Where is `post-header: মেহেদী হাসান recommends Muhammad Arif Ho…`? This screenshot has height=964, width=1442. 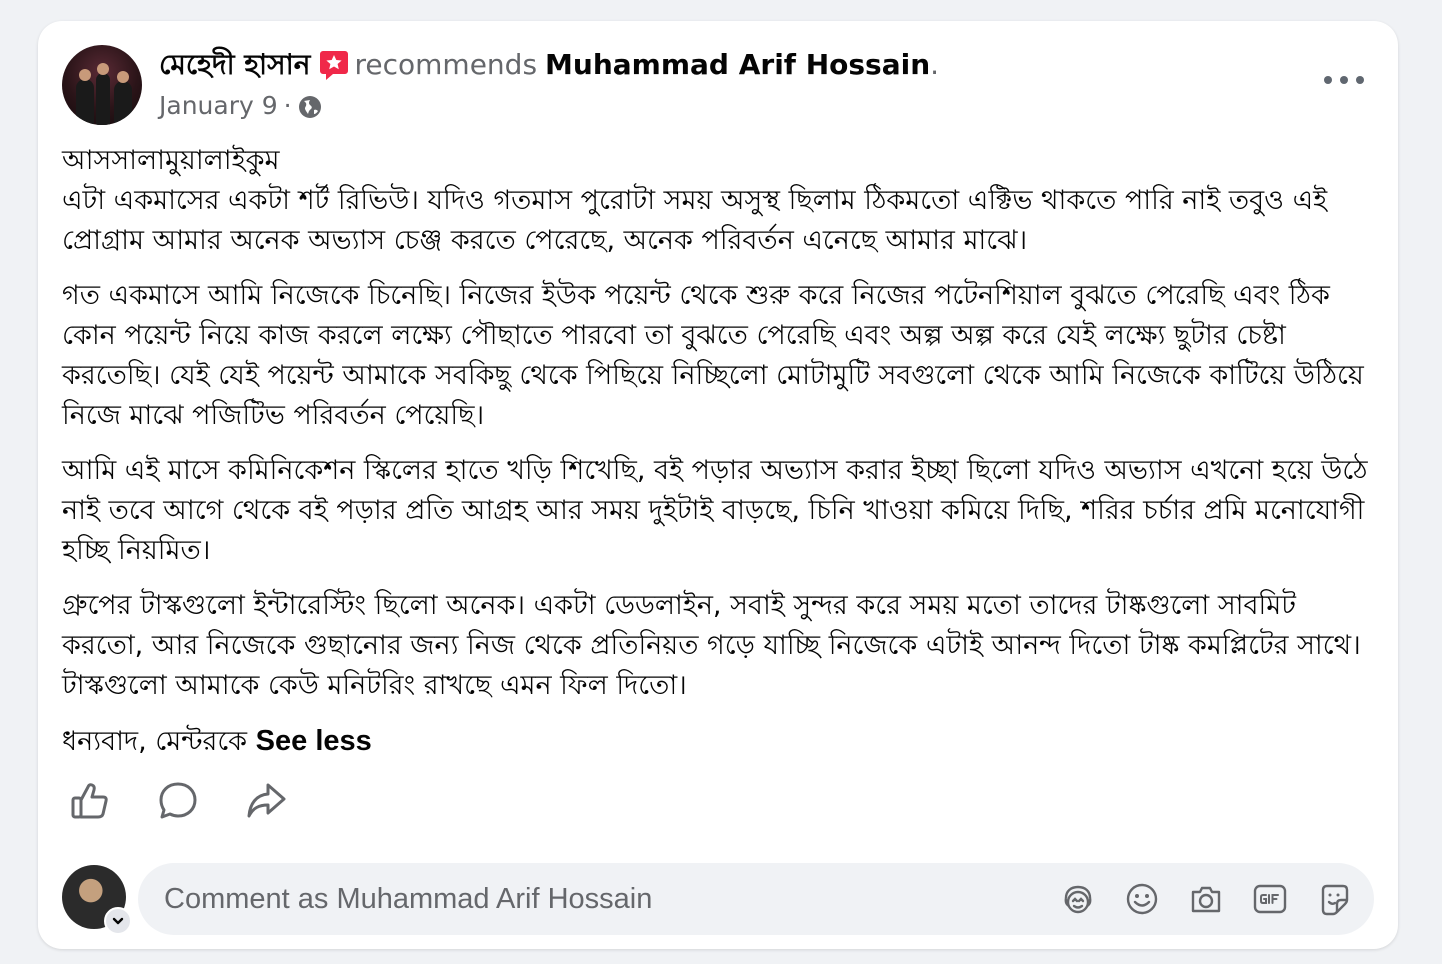
post-header: মেহেদী হাসান recommends Muhammad Arif Ho… is located at coordinates (549, 65).